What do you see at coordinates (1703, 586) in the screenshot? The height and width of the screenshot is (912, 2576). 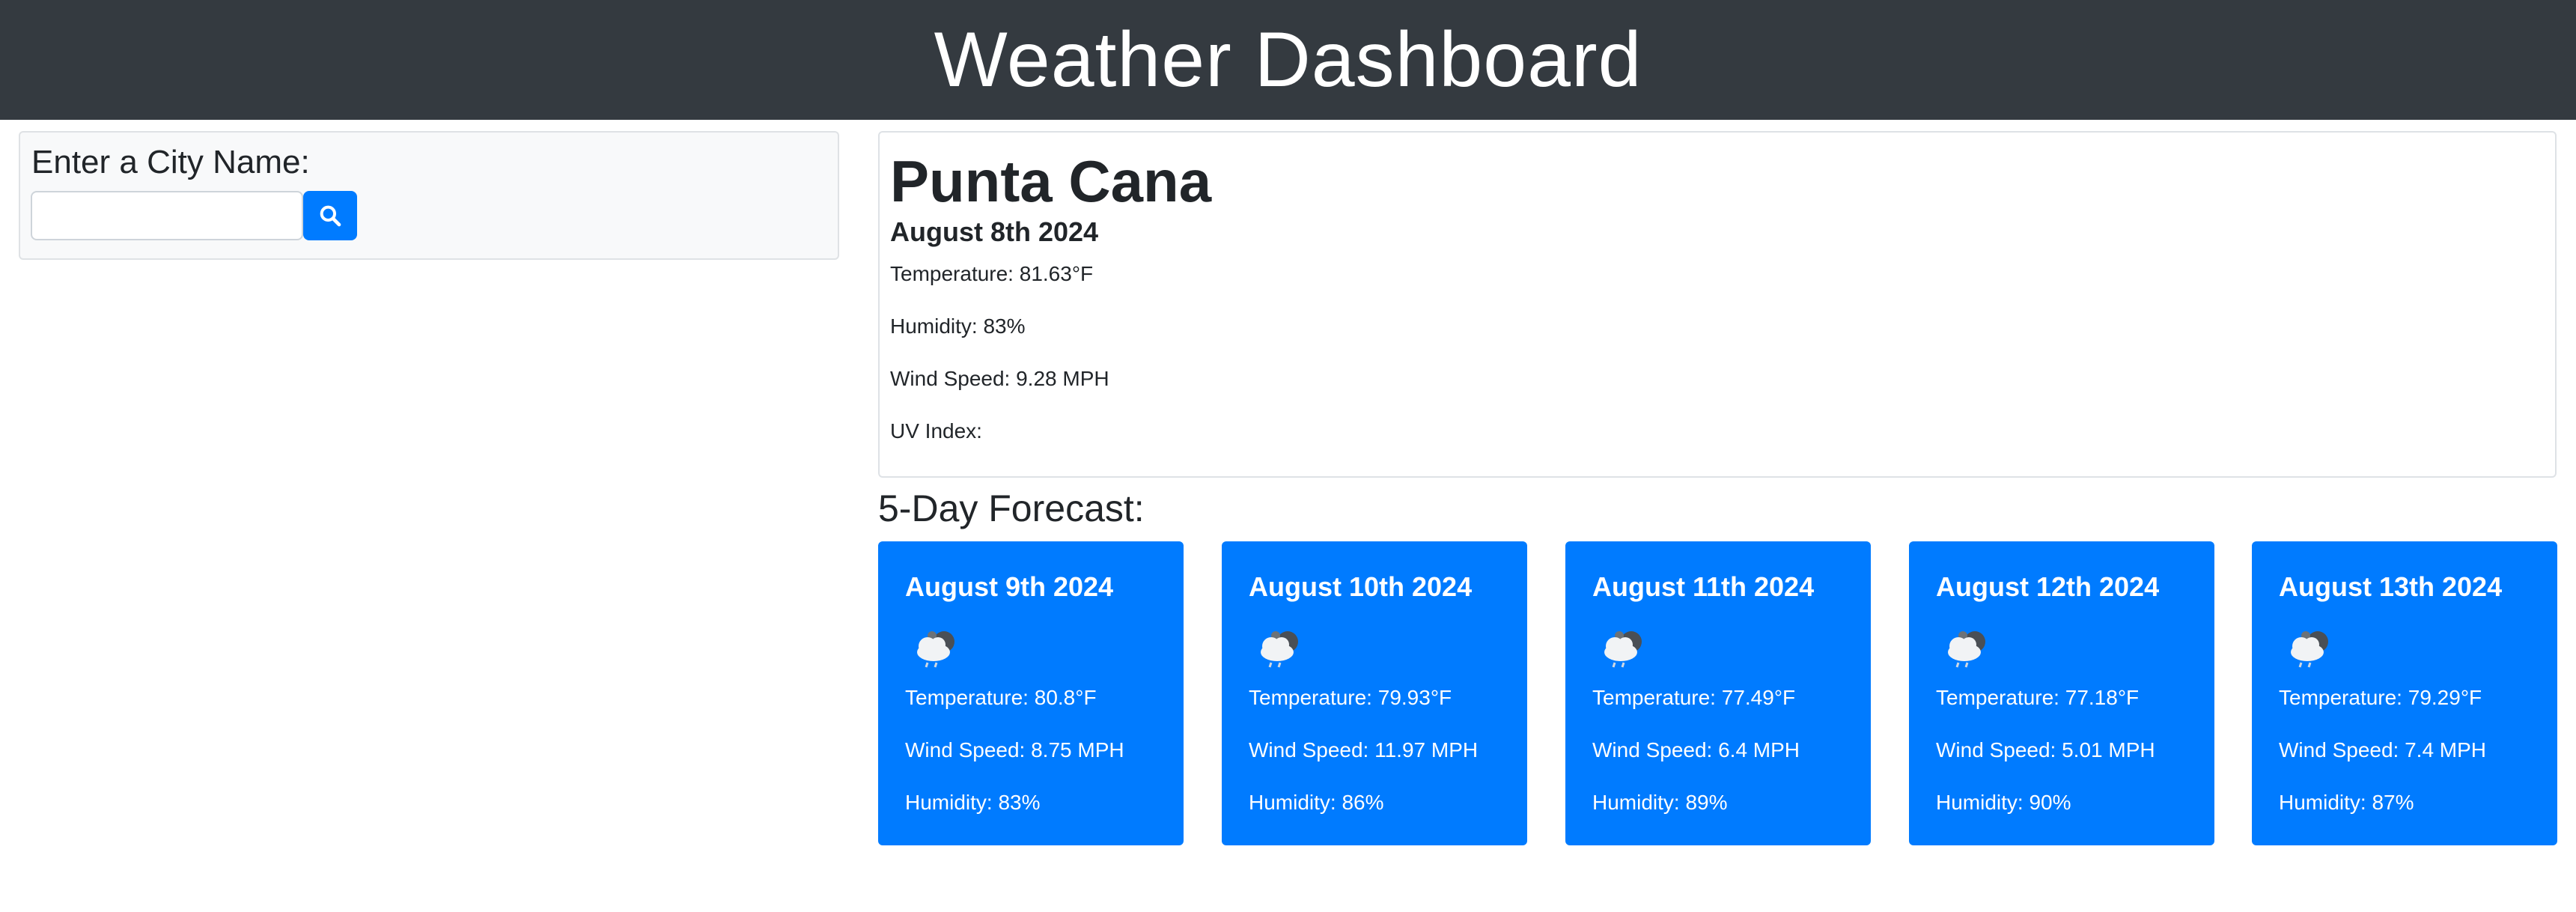 I see `forecast-date: August 11th 2024` at bounding box center [1703, 586].